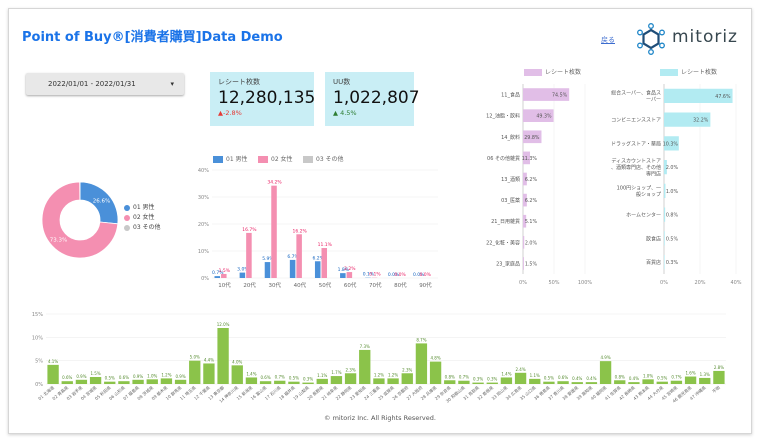 The image size is (760, 440). What do you see at coordinates (203, 198) in the screenshot?
I see `y-tick-label: 30%` at bounding box center [203, 198].